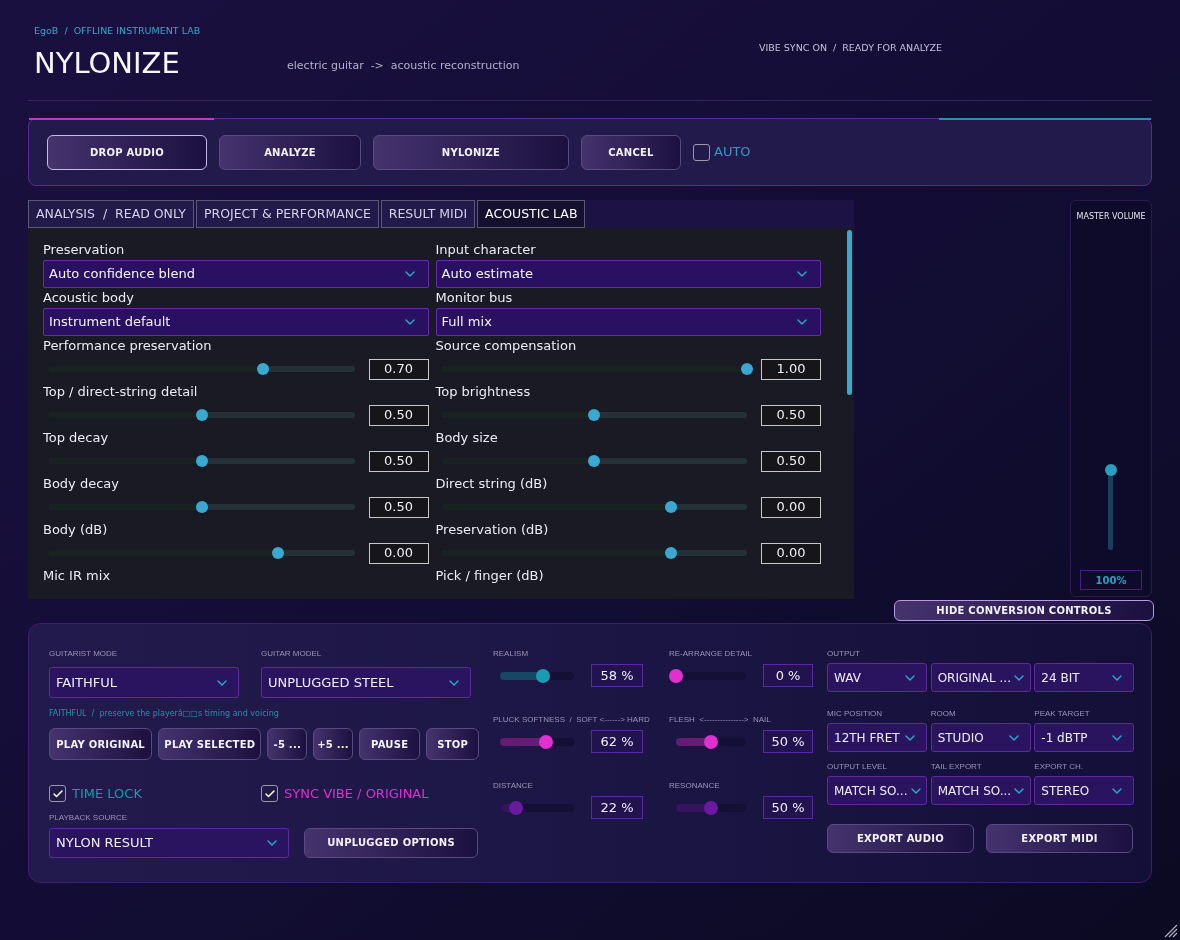  What do you see at coordinates (788, 675) in the screenshot?
I see `value-field: 0 %` at bounding box center [788, 675].